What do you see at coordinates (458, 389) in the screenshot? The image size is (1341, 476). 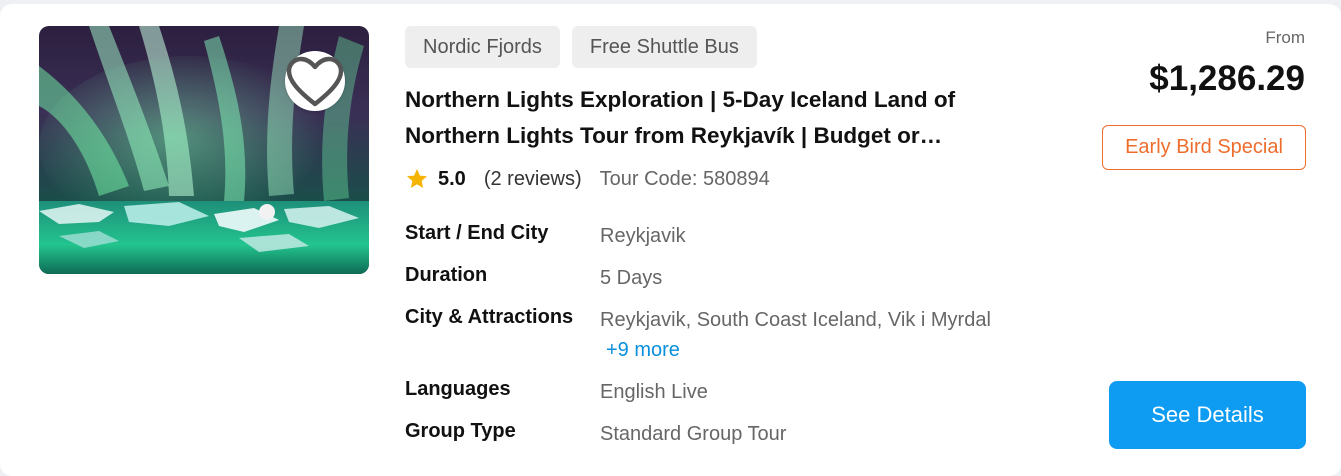 I see `detail-label: Languages` at bounding box center [458, 389].